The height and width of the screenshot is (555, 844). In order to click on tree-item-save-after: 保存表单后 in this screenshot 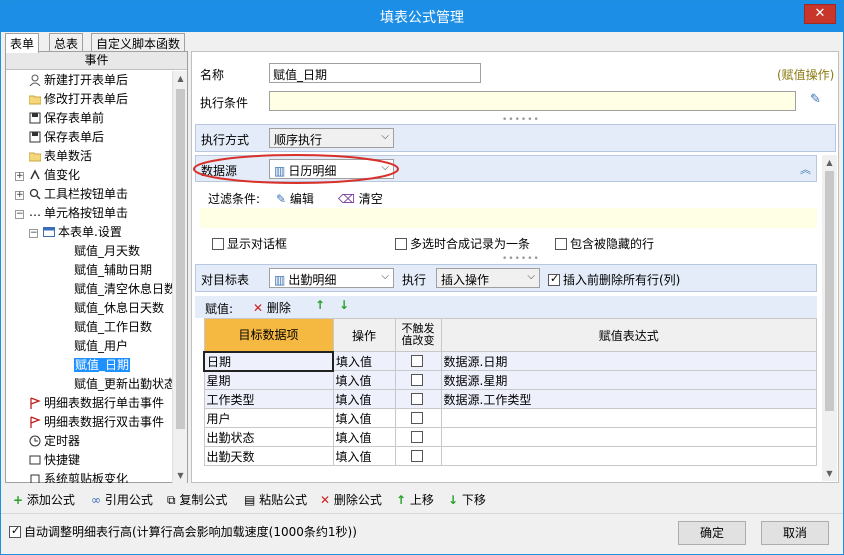, I will do `click(66, 137)`.